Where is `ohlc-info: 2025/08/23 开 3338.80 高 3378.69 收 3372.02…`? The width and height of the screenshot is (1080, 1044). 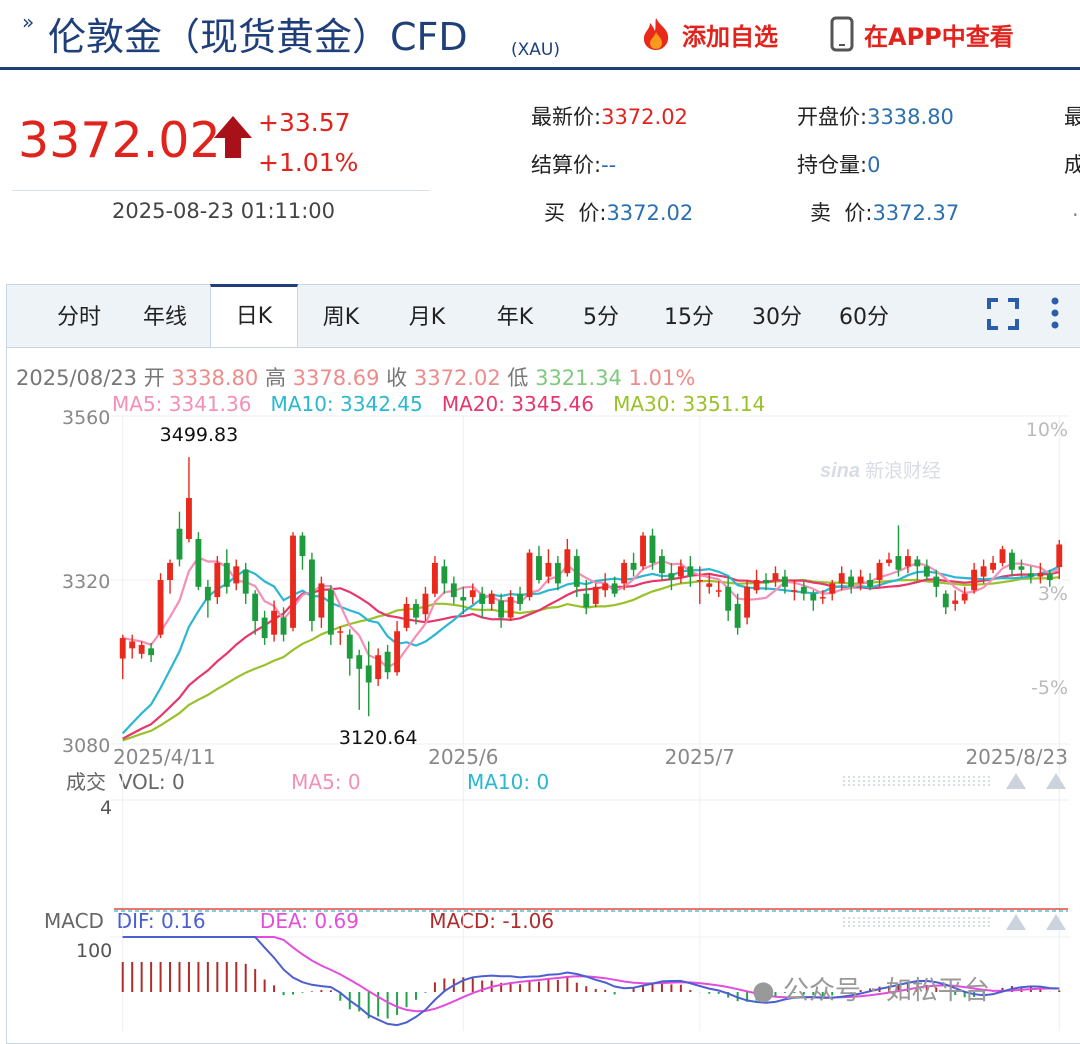 ohlc-info: 2025/08/23 开 3338.80 高 3378.69 收 3372.02… is located at coordinates (355, 377).